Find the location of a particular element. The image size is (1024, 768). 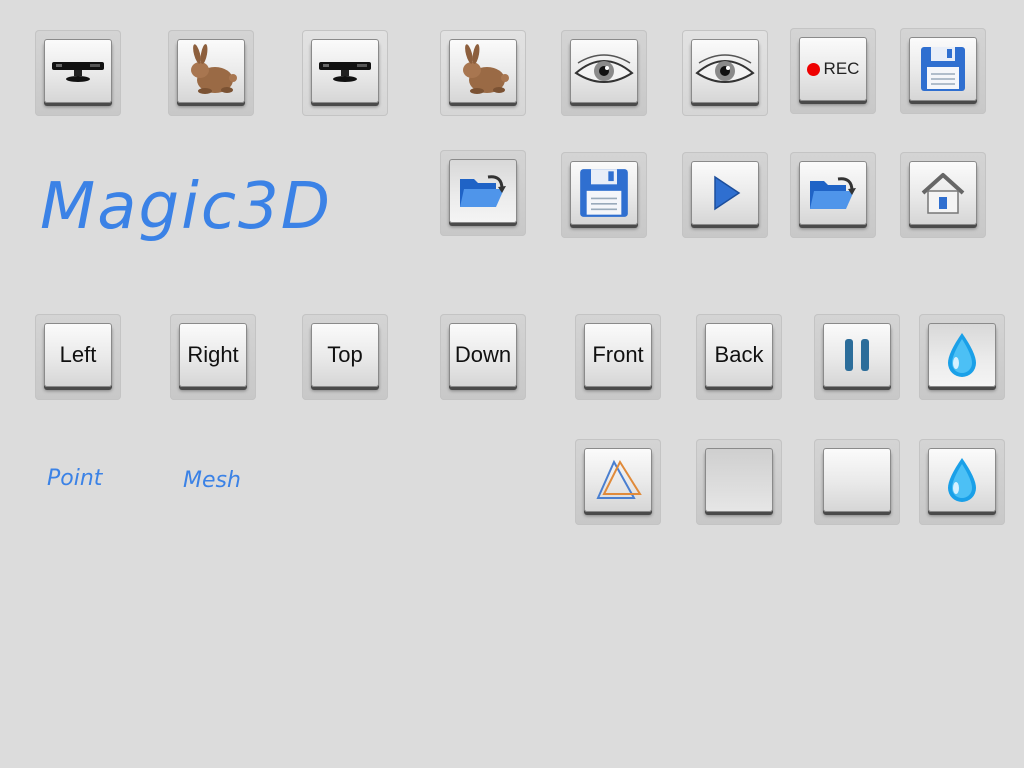

pause-button is located at coordinates (857, 357).